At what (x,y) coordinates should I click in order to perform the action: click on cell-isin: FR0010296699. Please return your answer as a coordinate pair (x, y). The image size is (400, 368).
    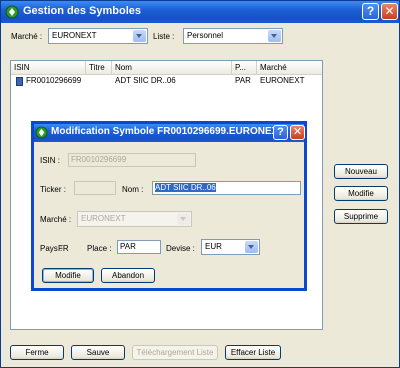
    Looking at the image, I should click on (54, 80).